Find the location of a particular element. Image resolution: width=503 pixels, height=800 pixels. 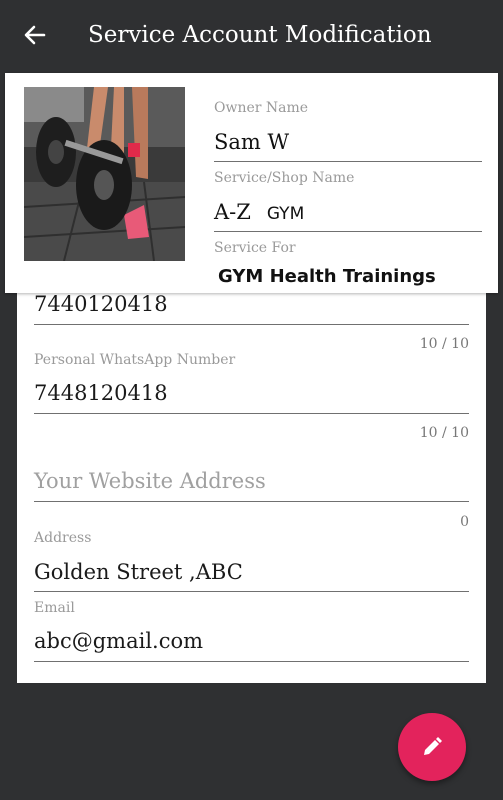

gym-photo-image is located at coordinates (104, 174).